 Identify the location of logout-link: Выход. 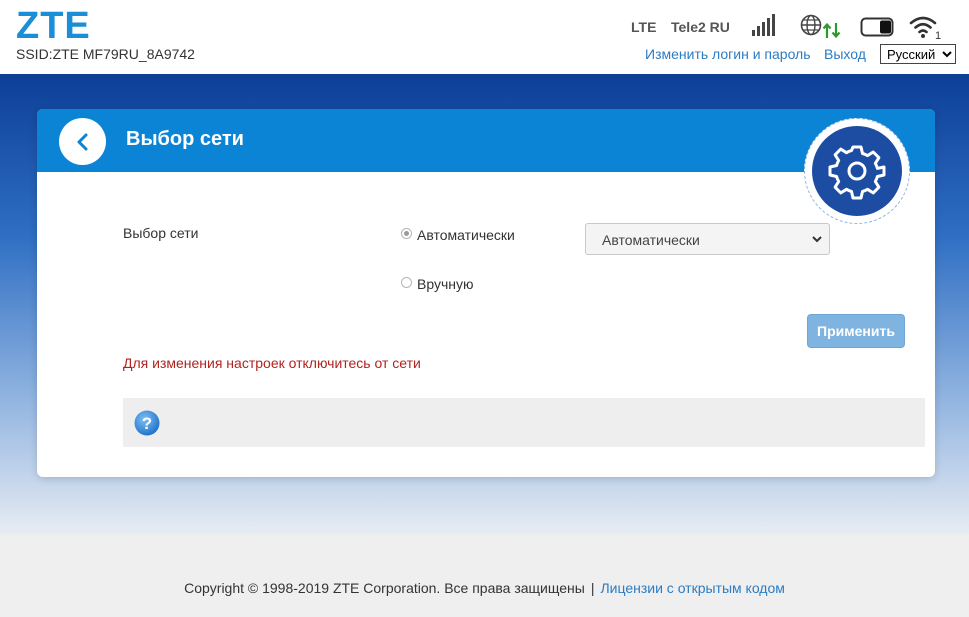
(845, 54).